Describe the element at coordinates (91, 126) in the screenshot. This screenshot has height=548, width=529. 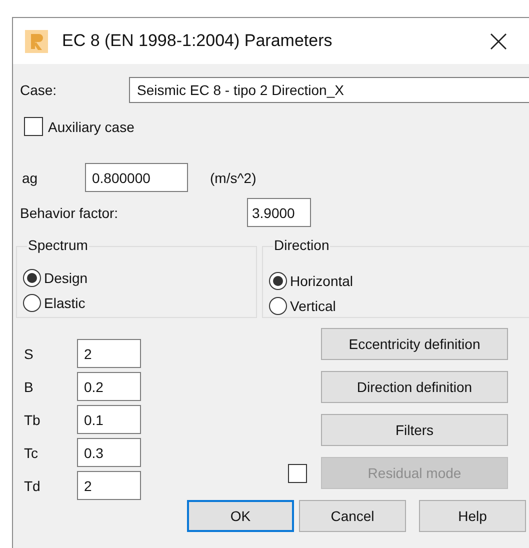
I see `checkbox-label: Auxiliary case` at that location.